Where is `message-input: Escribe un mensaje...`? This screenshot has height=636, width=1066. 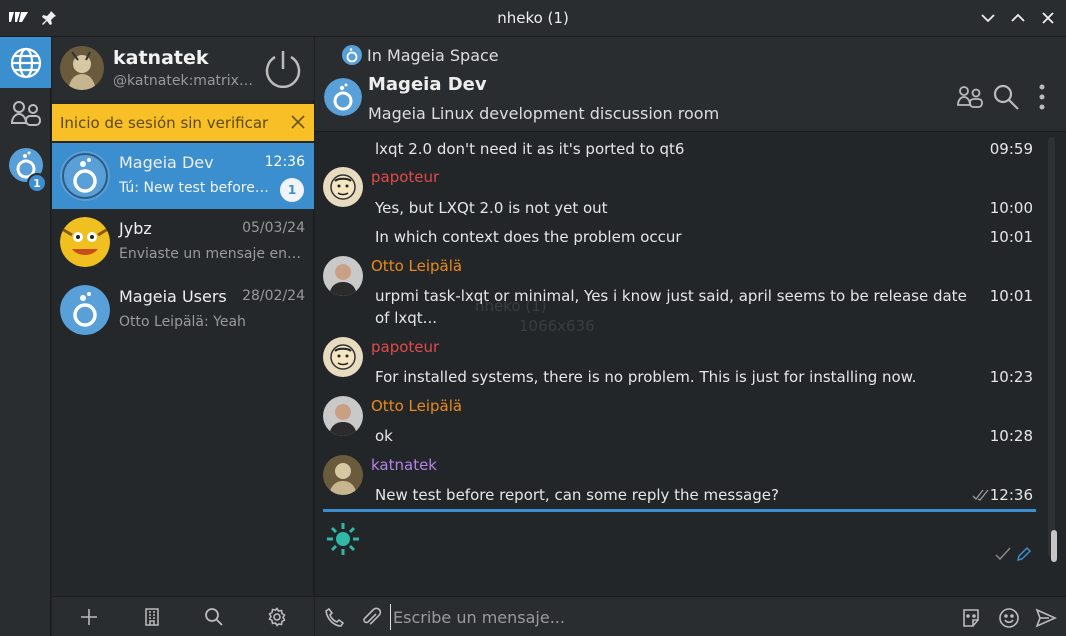 message-input: Escribe un mensaje... is located at coordinates (670, 617).